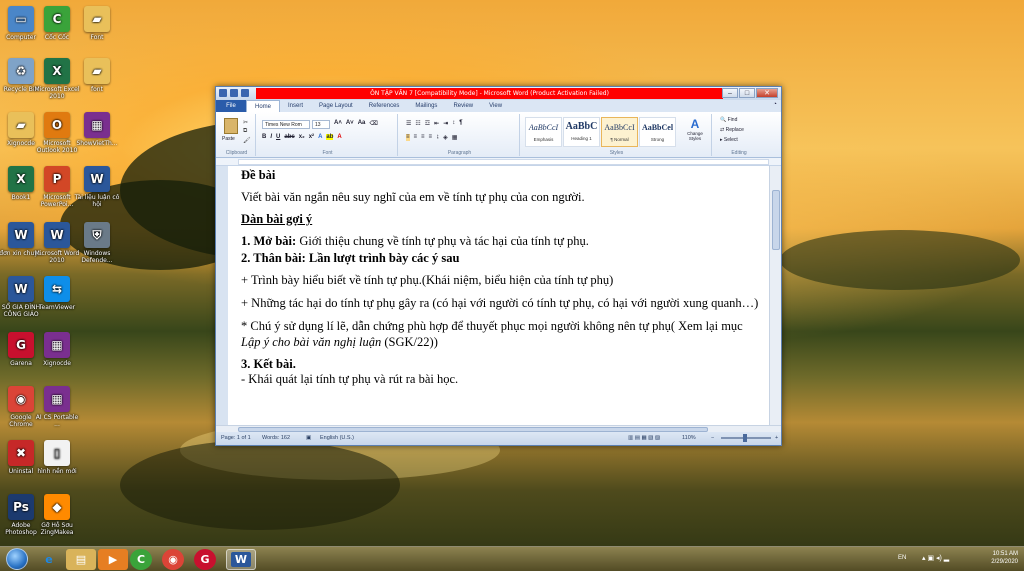  What do you see at coordinates (57, 235) in the screenshot?
I see `word-icon: W` at bounding box center [57, 235].